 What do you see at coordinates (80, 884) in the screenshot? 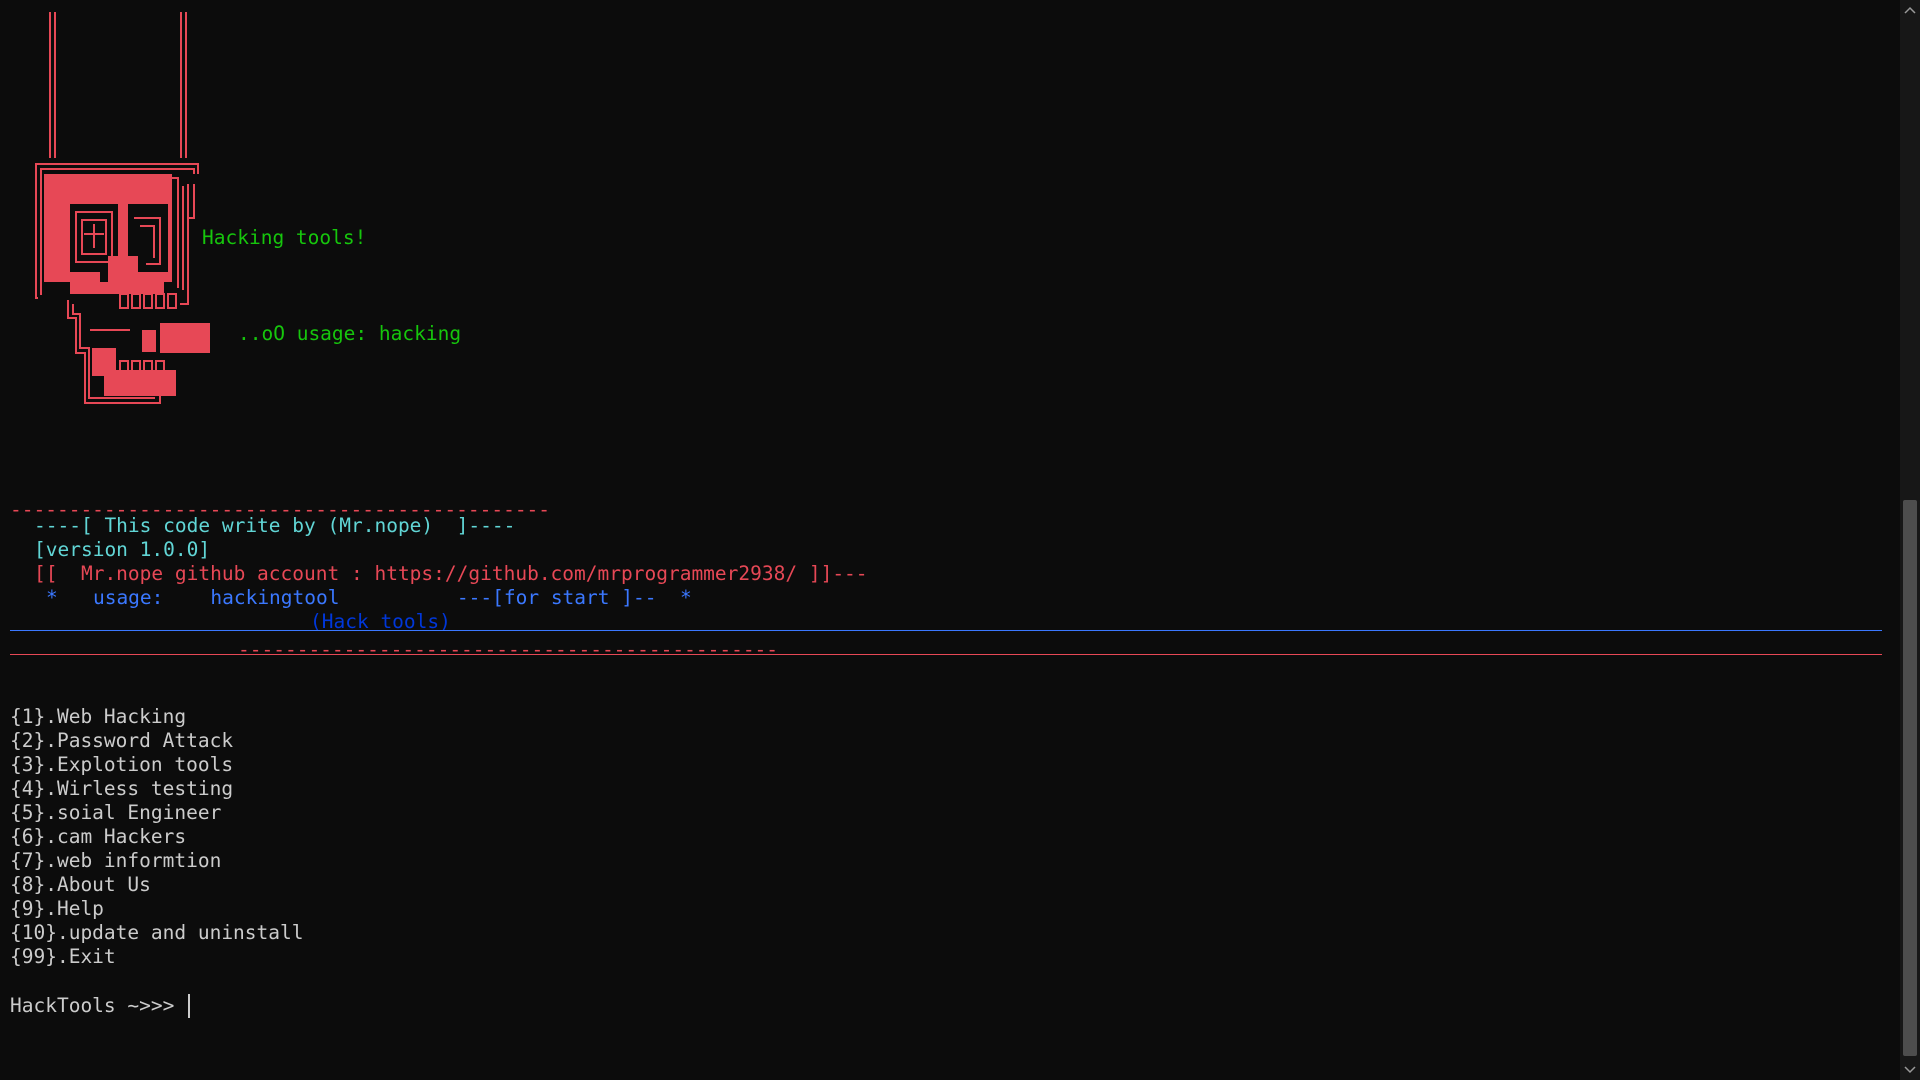
I see `menu-item-about-us: {8}.About Us` at bounding box center [80, 884].